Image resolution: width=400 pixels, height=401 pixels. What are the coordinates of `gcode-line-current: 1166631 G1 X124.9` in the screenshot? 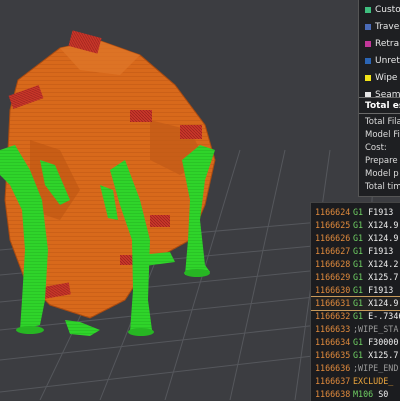 It's located at (355, 303).